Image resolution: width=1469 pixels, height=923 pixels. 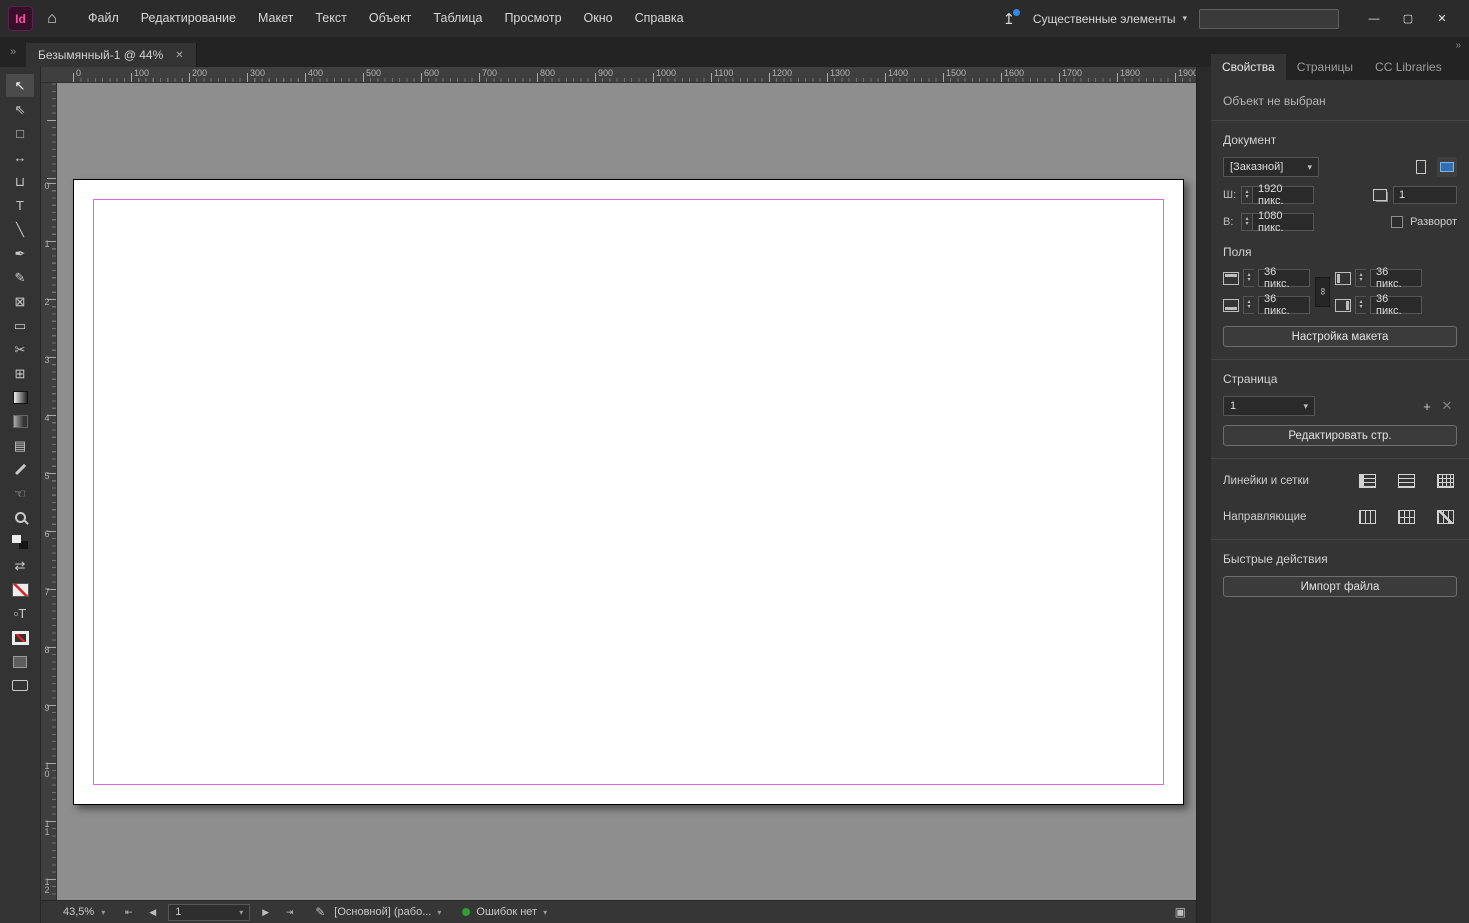 I want to click on search-input, so click(x=1269, y=18).